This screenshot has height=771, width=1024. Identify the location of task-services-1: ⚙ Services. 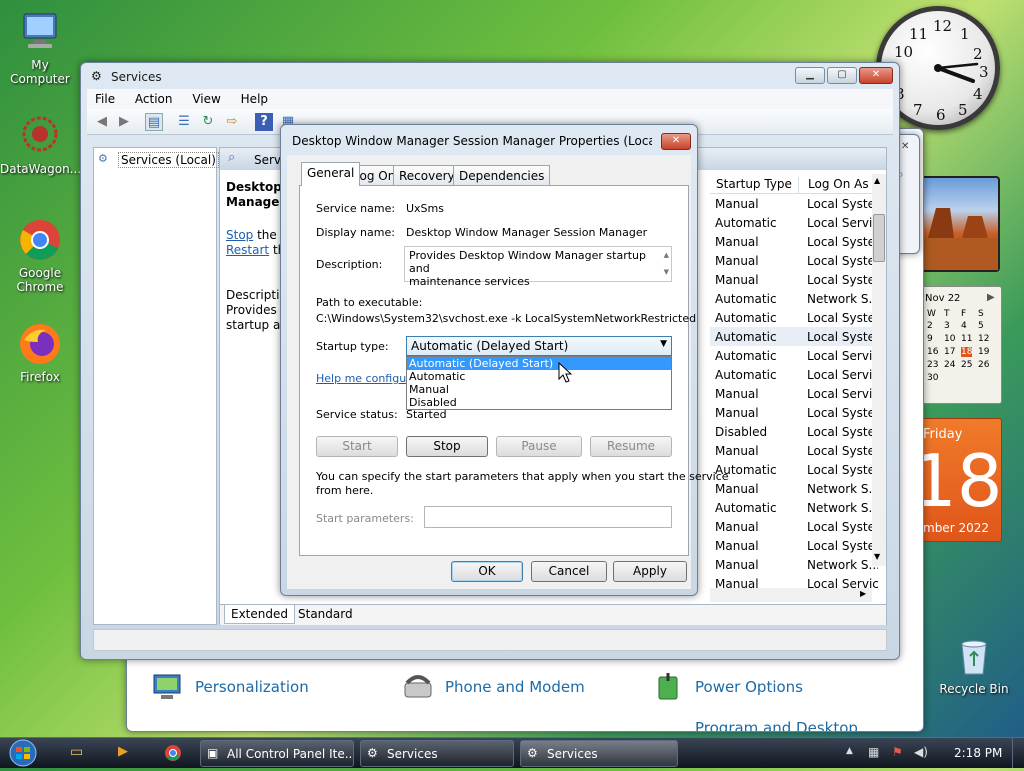
(437, 753).